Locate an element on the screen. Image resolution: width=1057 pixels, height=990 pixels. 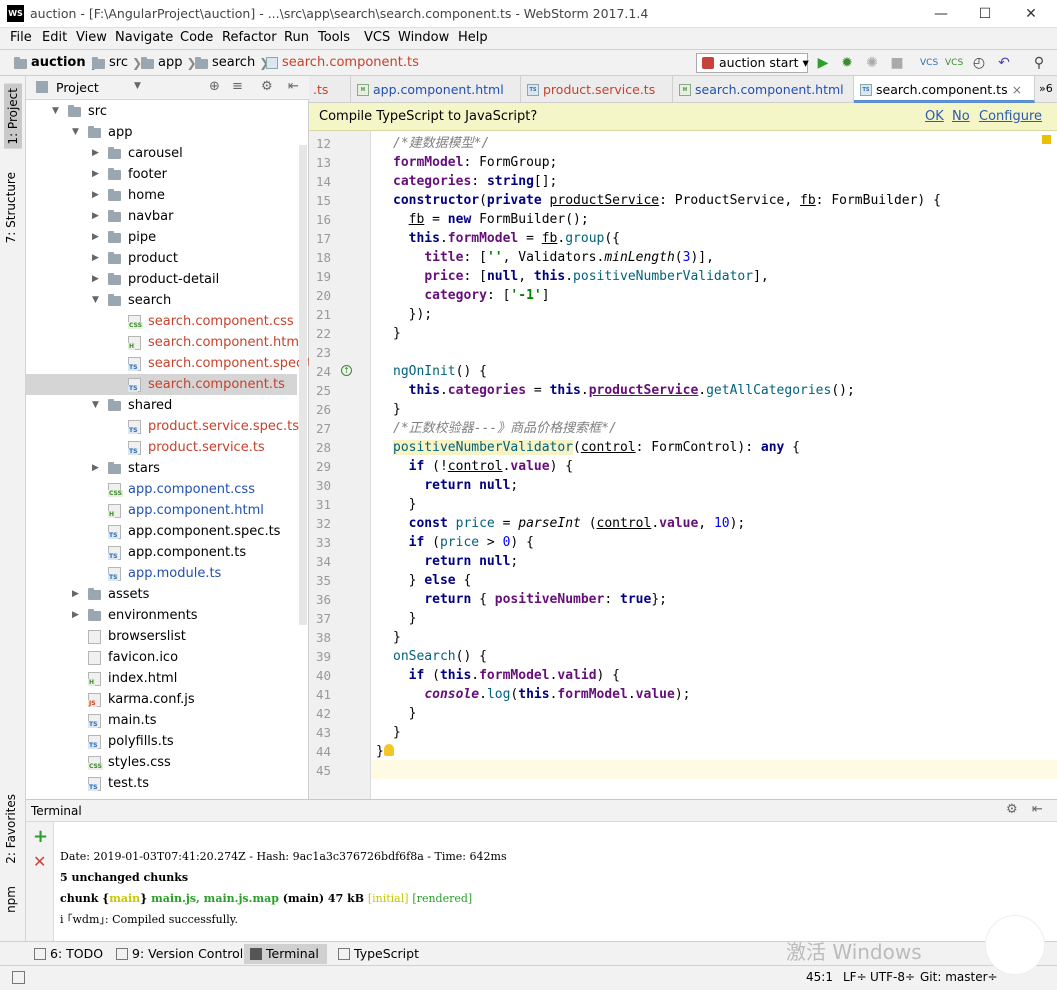
tree-folder: ▼ search is located at coordinates (161, 300).